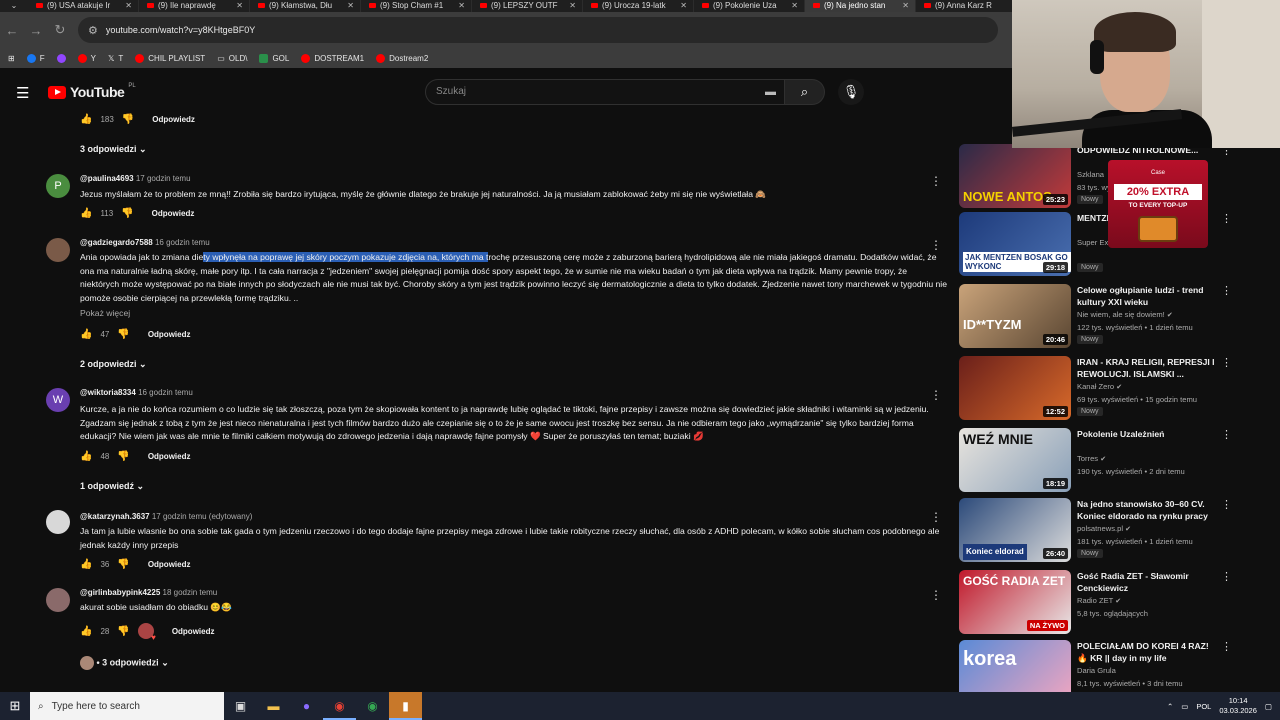 Image resolution: width=1280 pixels, height=720 pixels. I want to click on browser-tab-active: (9) Na jedno stan ✕, so click(860, 6).